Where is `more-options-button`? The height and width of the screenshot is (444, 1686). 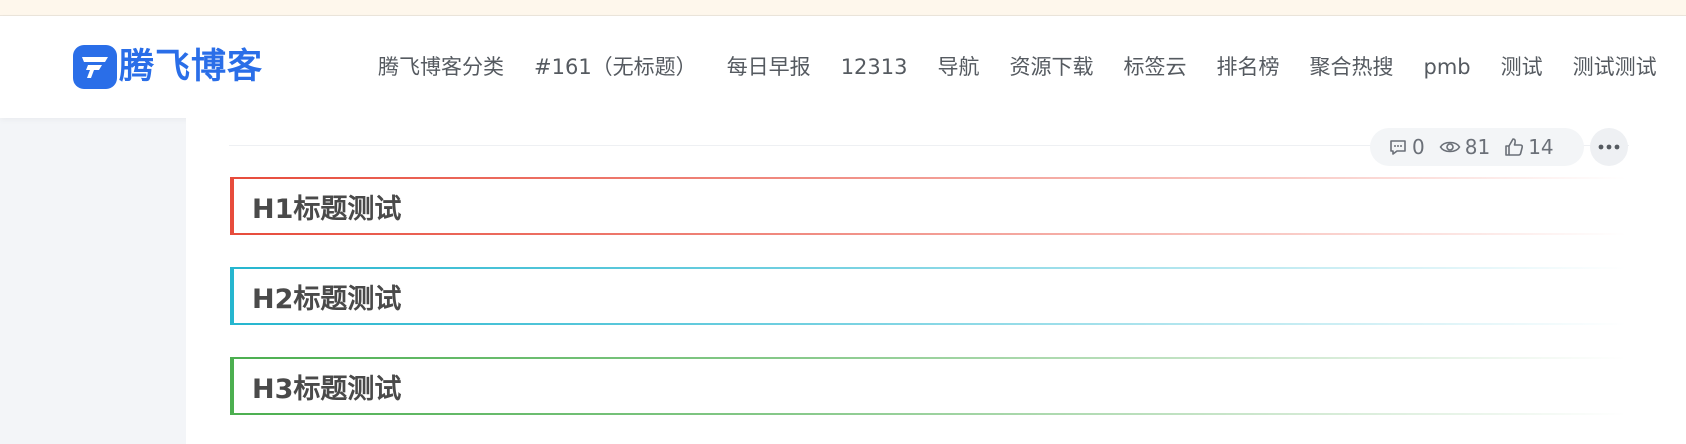 more-options-button is located at coordinates (1609, 147).